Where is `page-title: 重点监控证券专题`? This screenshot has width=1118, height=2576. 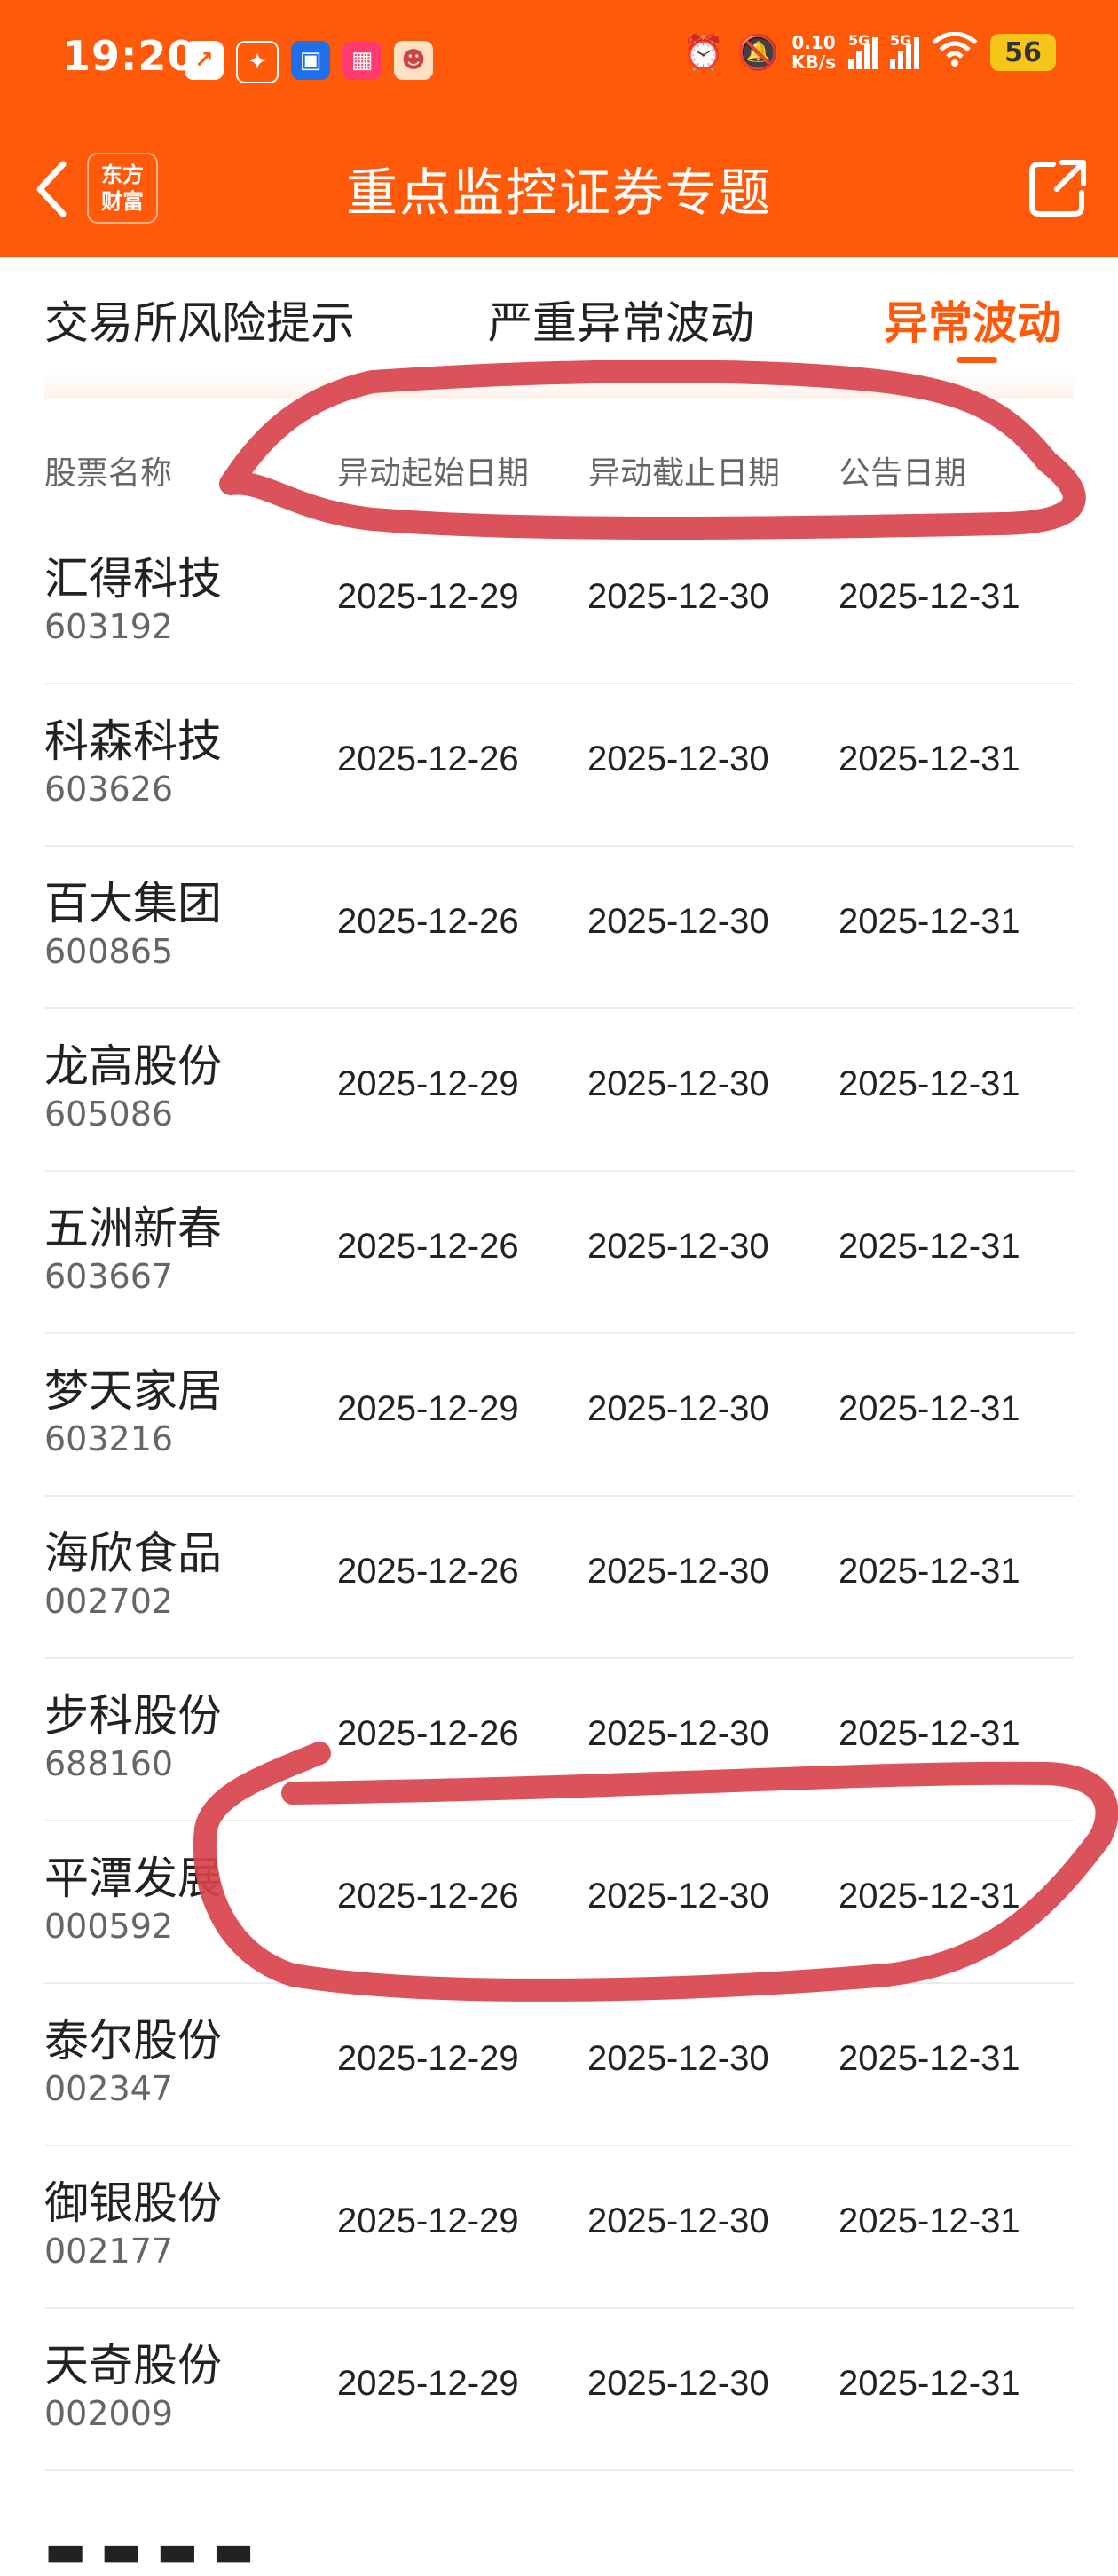
page-title: 重点监控证券专题 is located at coordinates (558, 192).